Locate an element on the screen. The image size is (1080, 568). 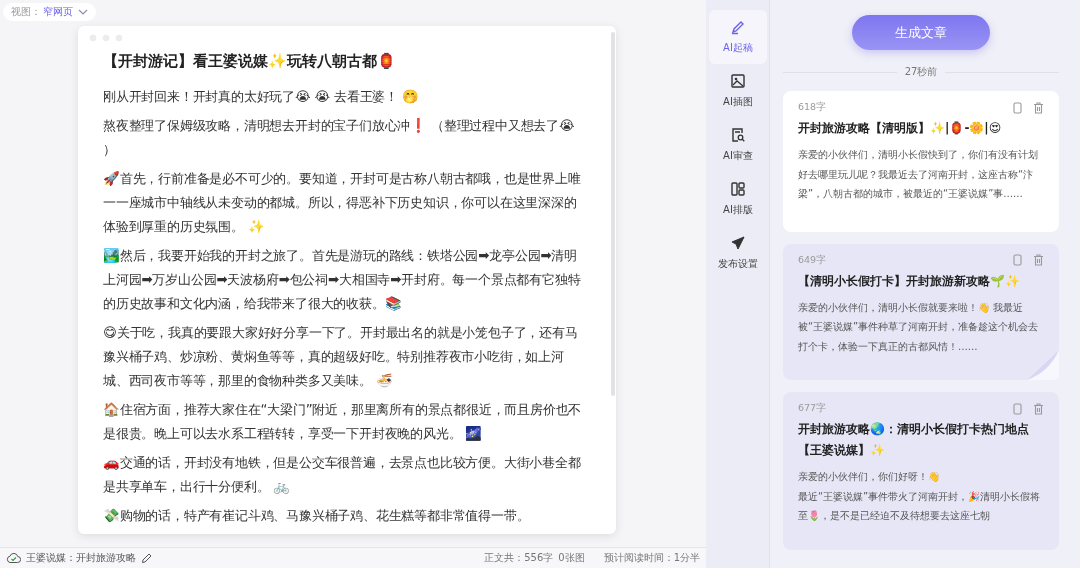
article-excerpt: 亲爱的小伙伴们，你们好呀！👋 最近“王婆说媒”事件带火了河南开封，🎉清明小长假将至🌷，是不是已经迫不及待想要去这座七朝 is located at coordinates (920, 496).